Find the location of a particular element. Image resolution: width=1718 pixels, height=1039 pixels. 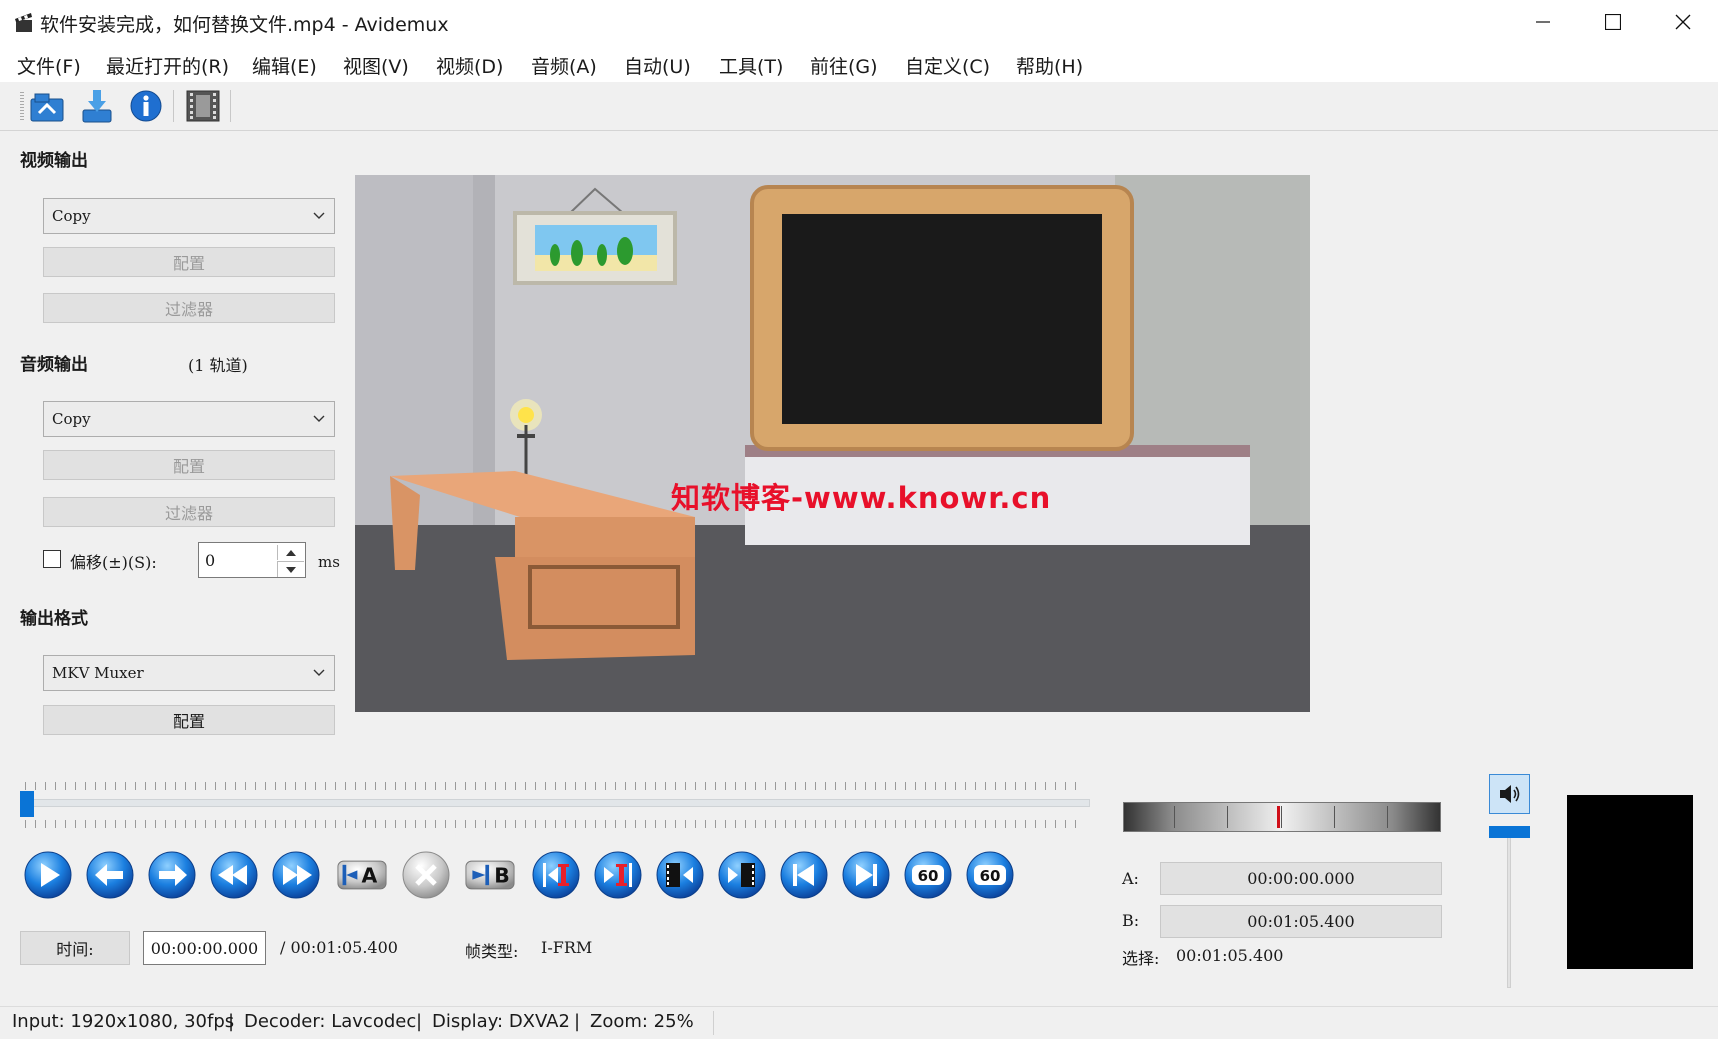

next-black-frame-icon is located at coordinates (742, 875).